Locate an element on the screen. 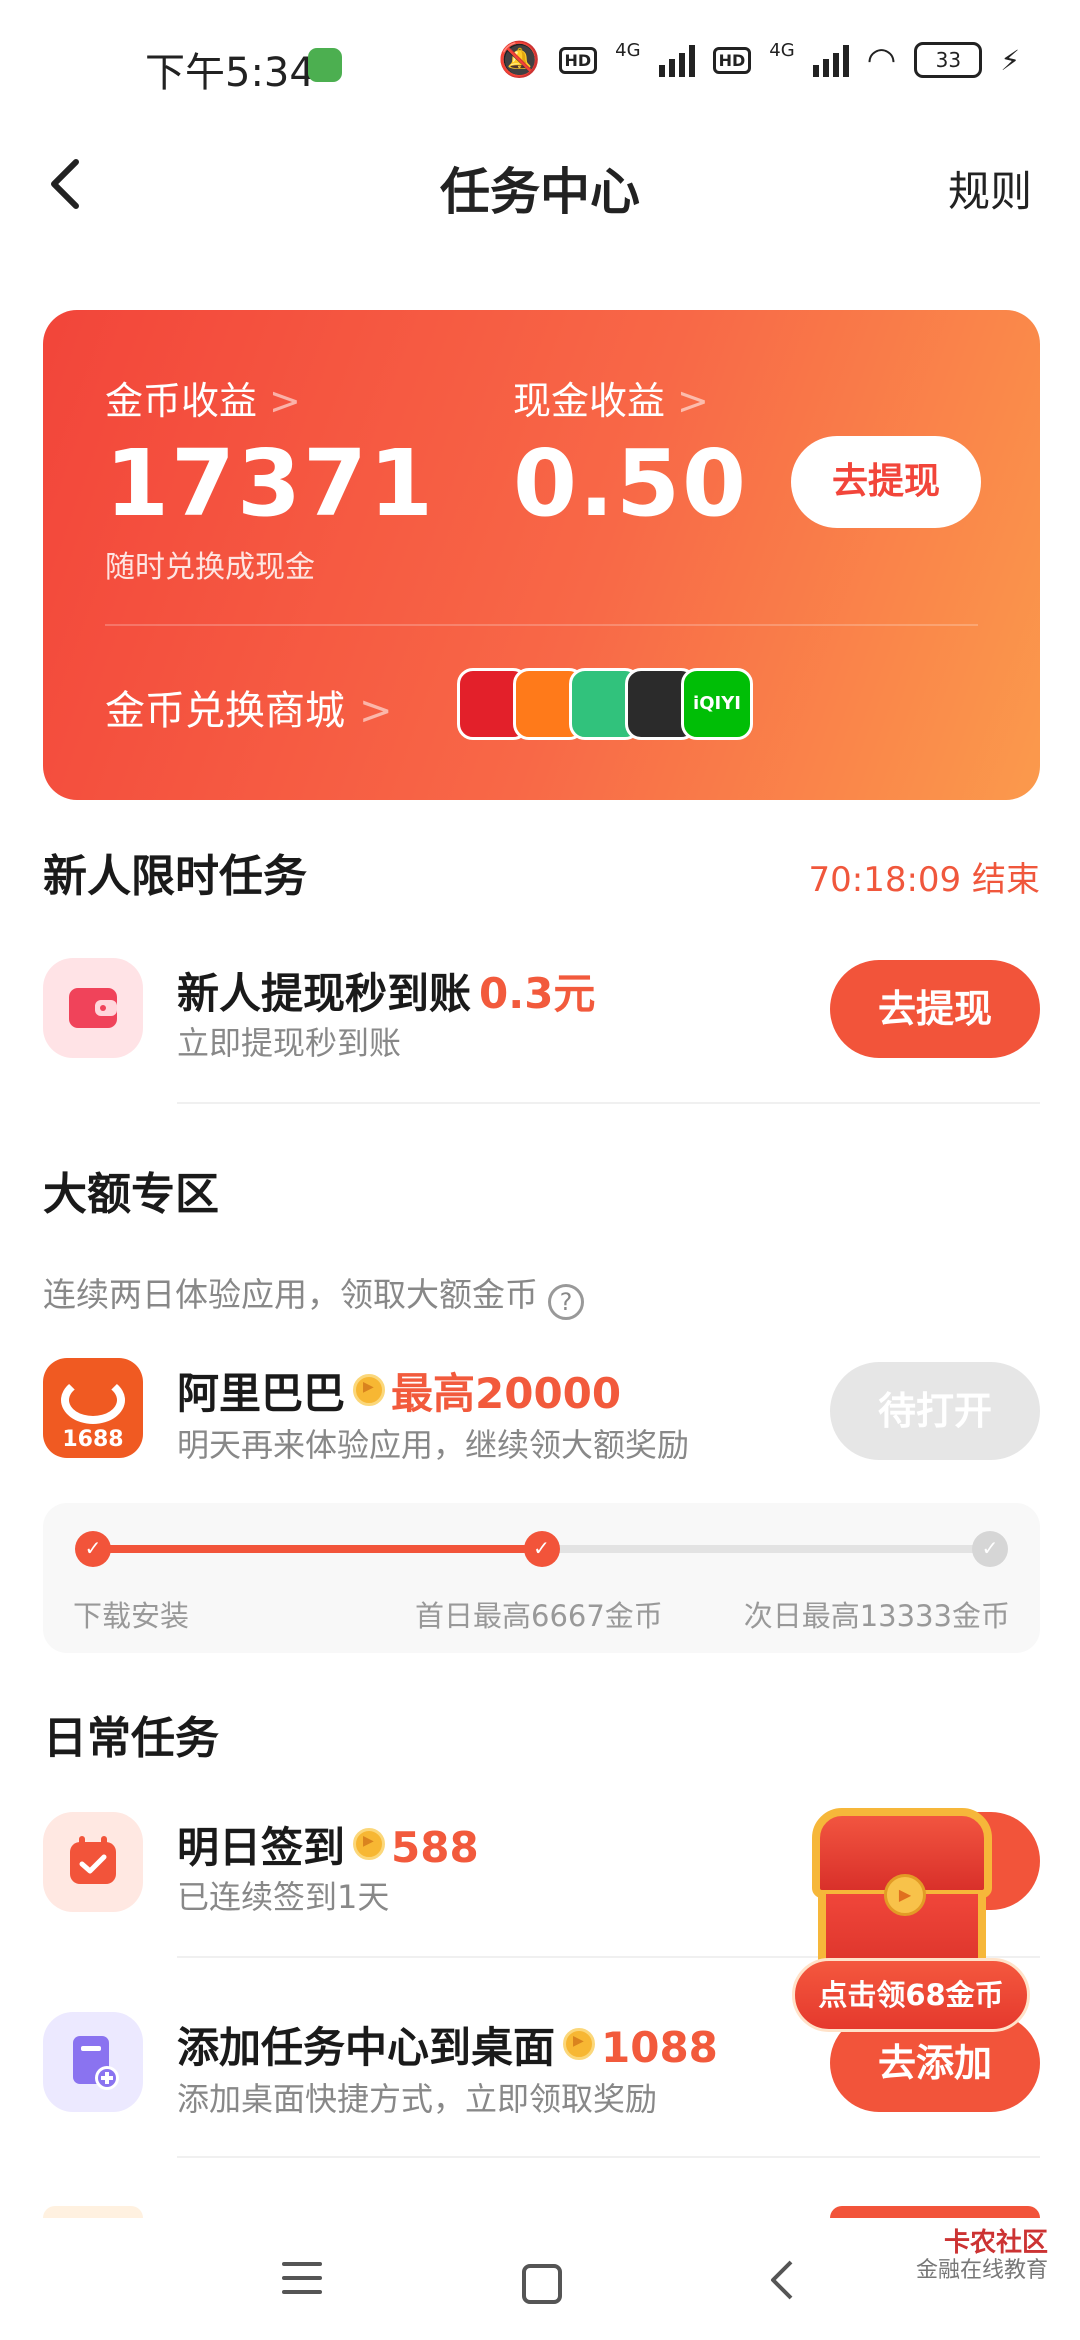 This screenshot has height=2340, width=1080. alibaba-task-title: 阿里巴巴最高20000 is located at coordinates (399, 1390).